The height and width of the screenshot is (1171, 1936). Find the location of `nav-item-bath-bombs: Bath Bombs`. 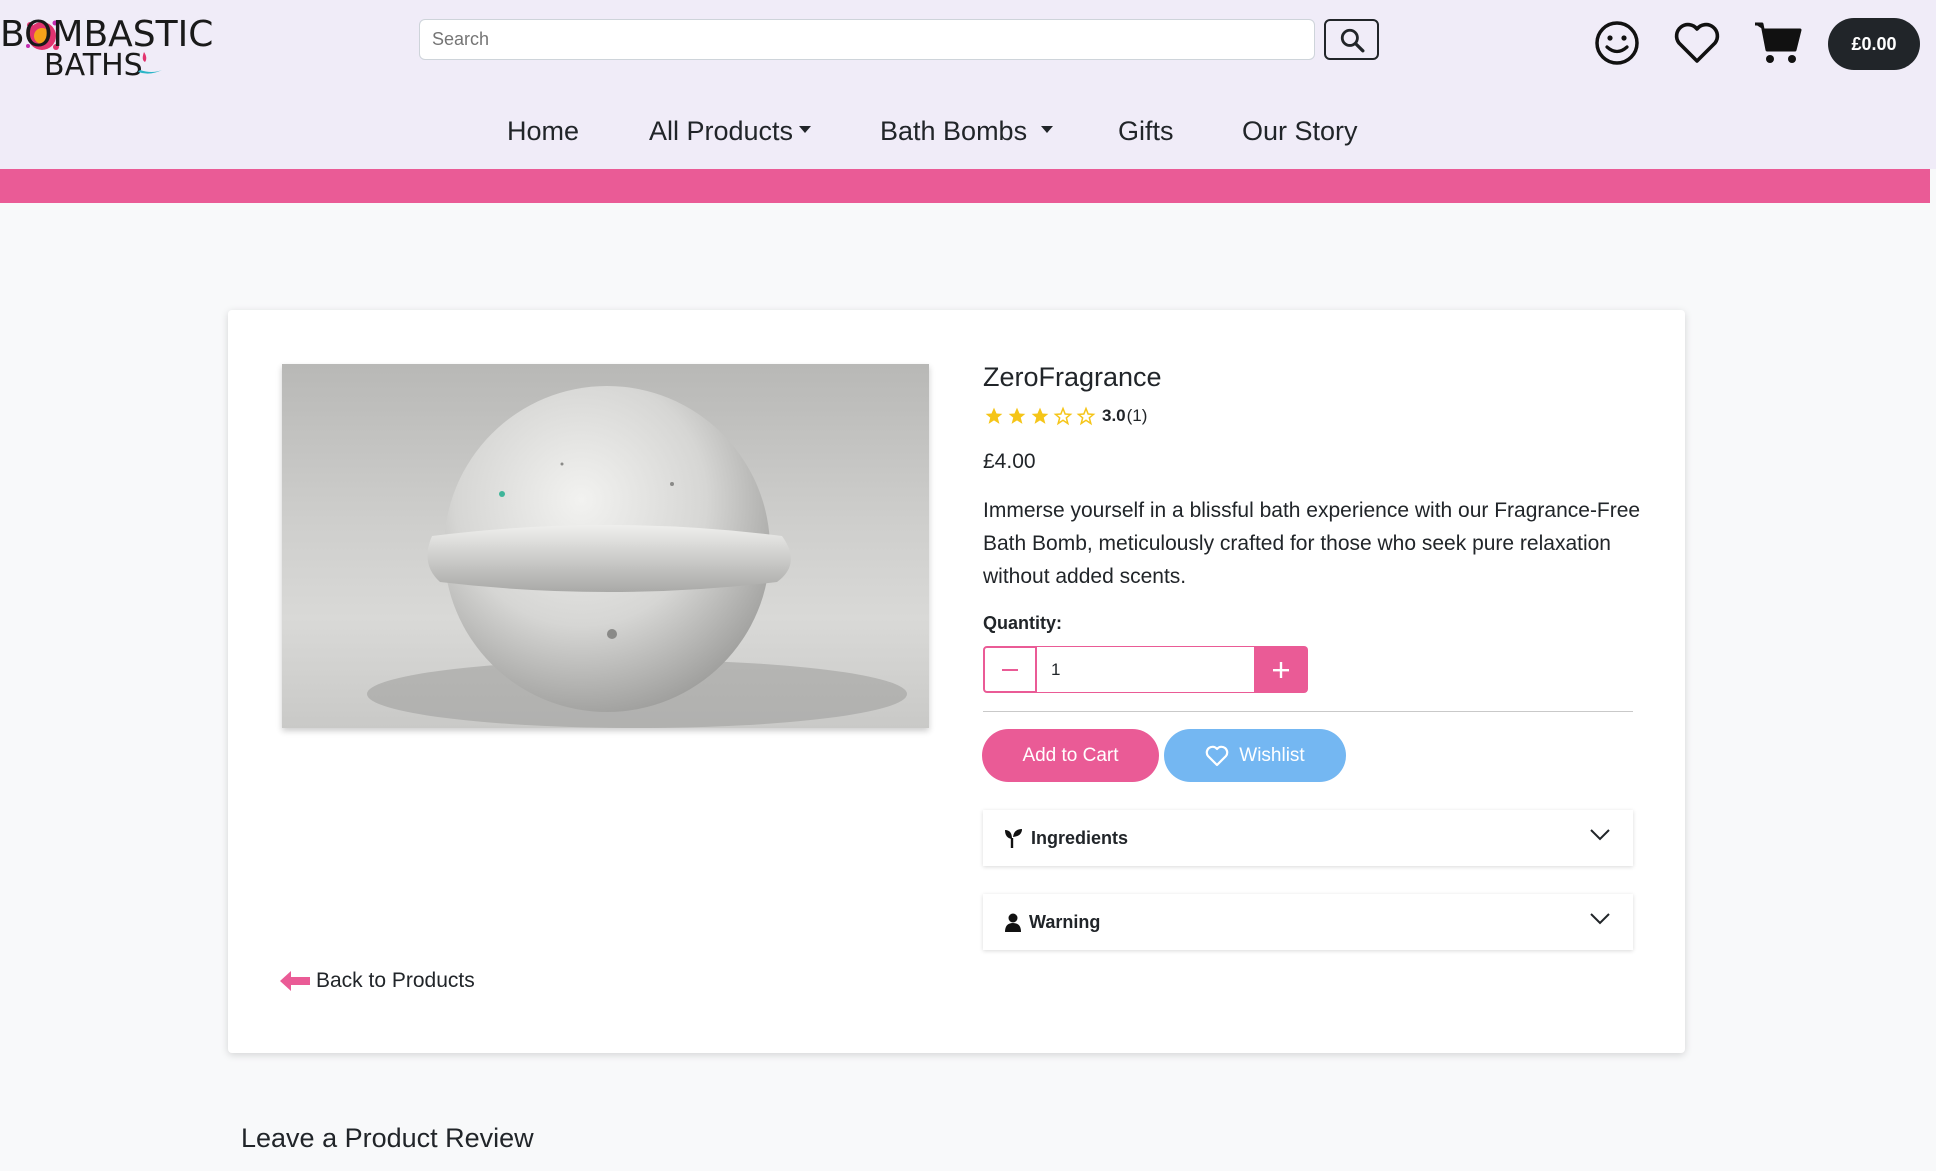

nav-item-bath-bombs: Bath Bombs is located at coordinates (967, 131).